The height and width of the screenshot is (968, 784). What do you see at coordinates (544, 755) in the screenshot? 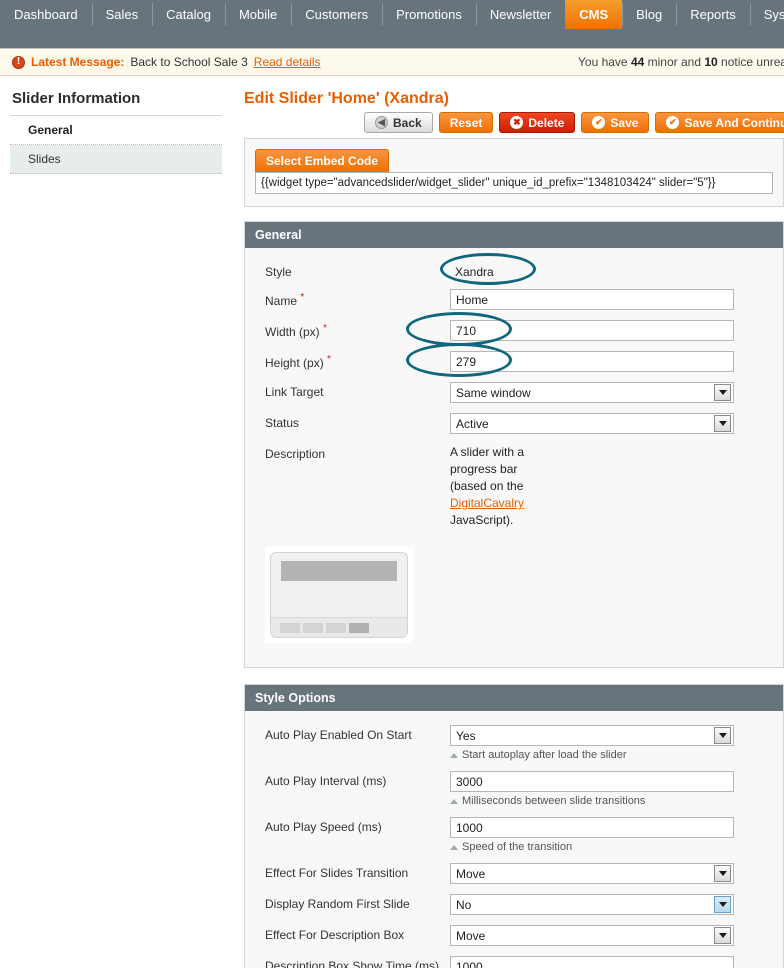
I see `hint-text: Start autoplay after load the slider` at bounding box center [544, 755].